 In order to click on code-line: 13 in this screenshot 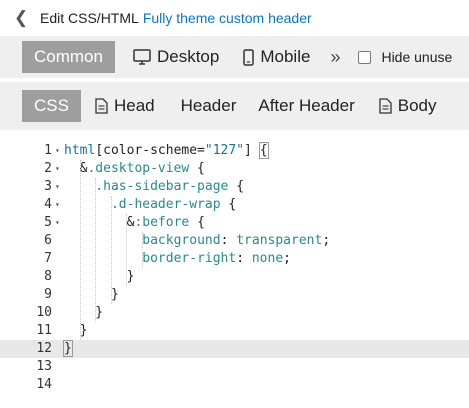, I will do `click(234, 367)`.